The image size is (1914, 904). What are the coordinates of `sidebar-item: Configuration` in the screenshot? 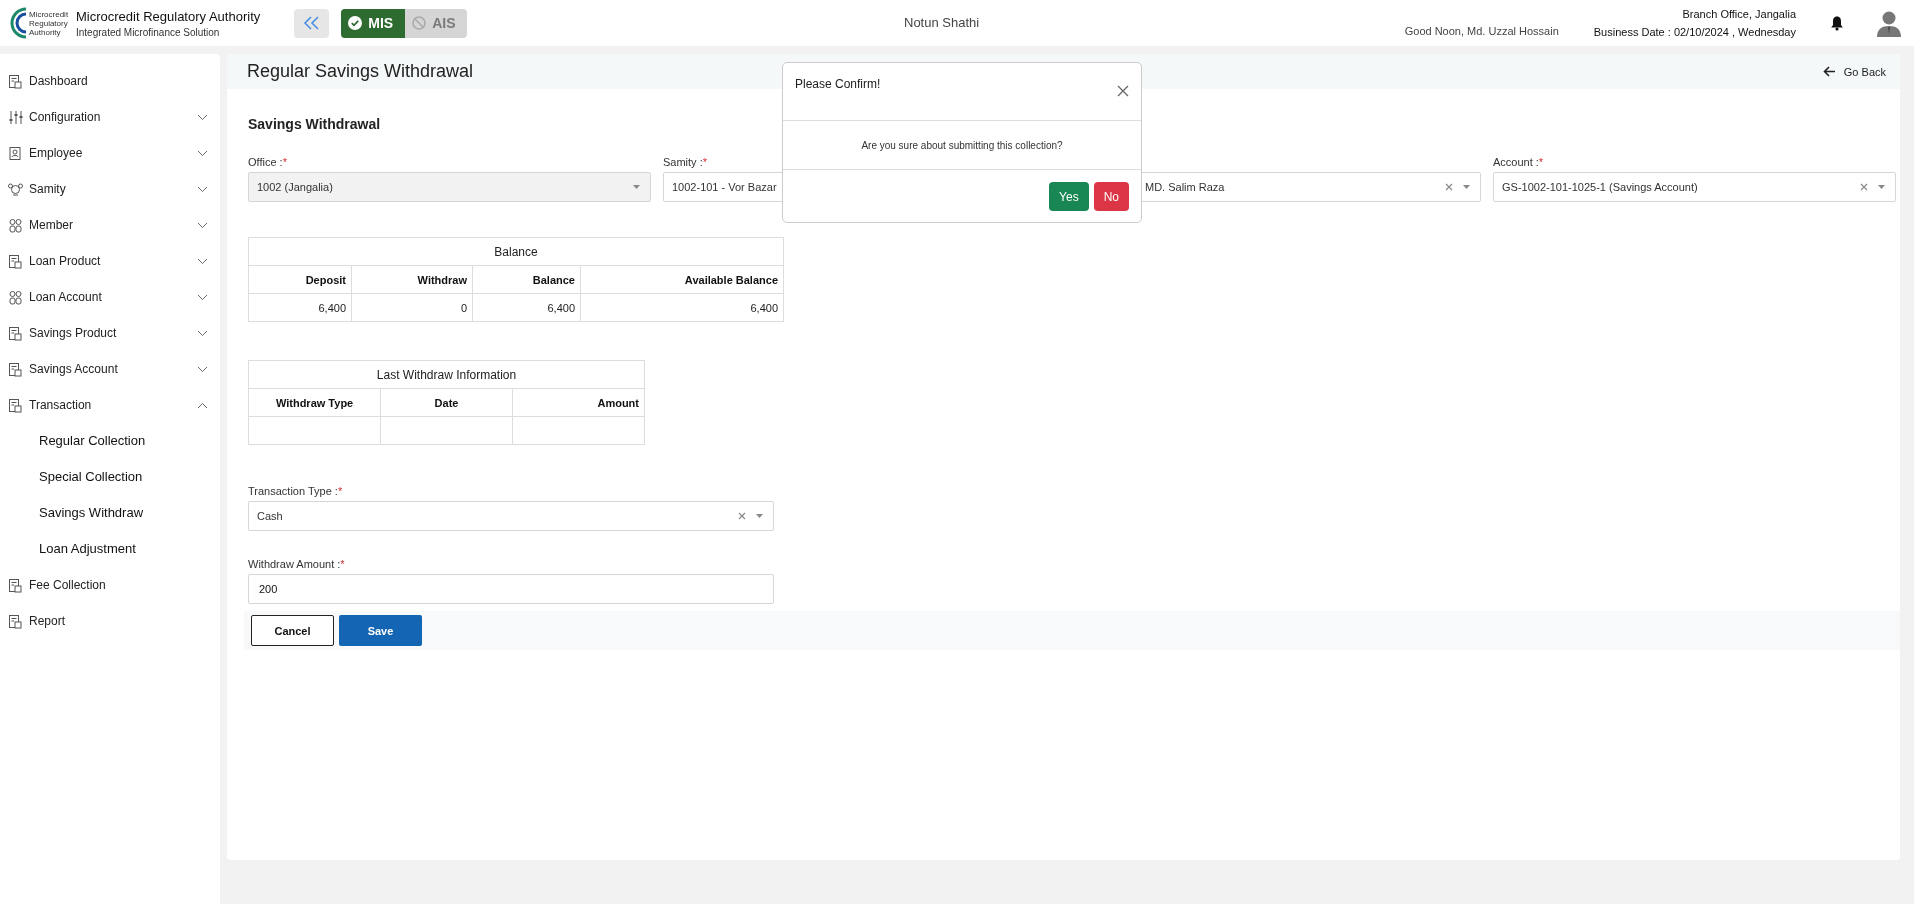 It's located at (110, 117).